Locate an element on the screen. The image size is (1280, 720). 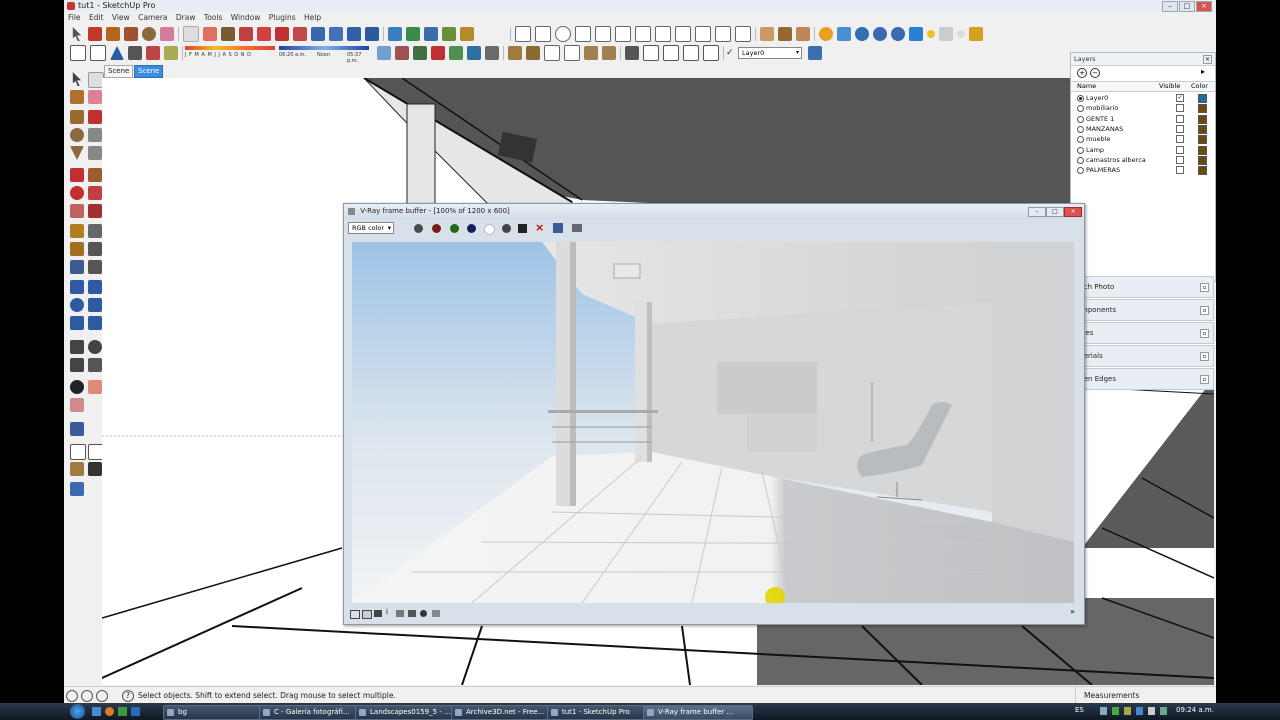
zoom-tool-icon is located at coordinates (77, 305).